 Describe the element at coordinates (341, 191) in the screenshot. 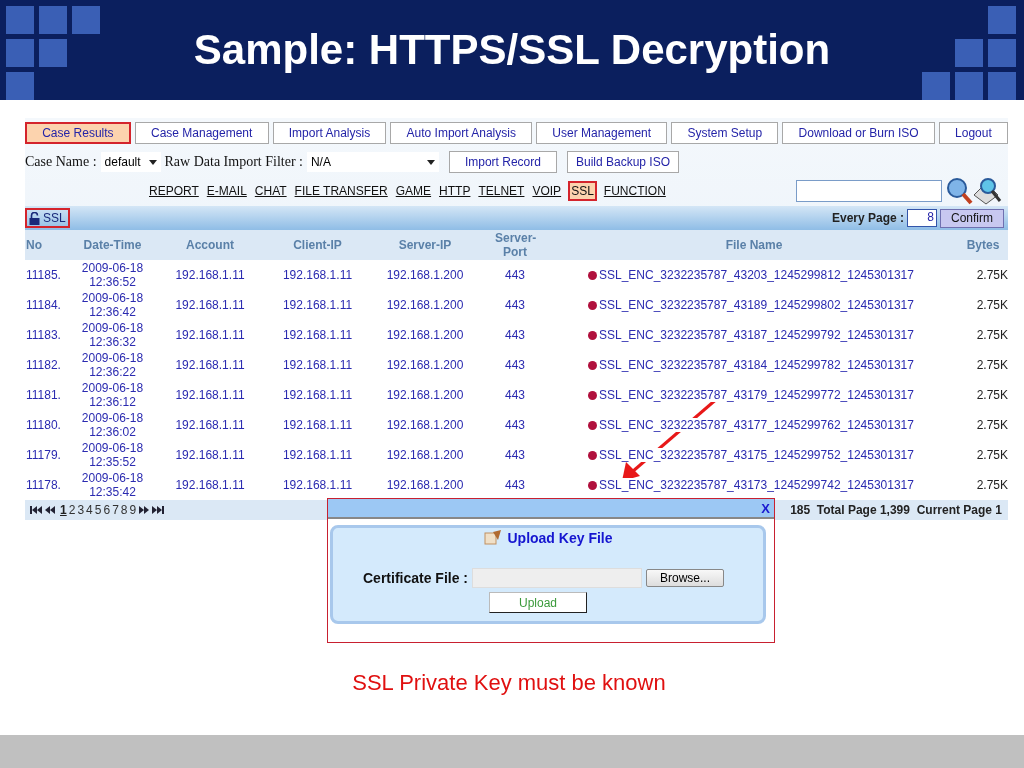

I see `category-link: FILE TRANSFER` at that location.